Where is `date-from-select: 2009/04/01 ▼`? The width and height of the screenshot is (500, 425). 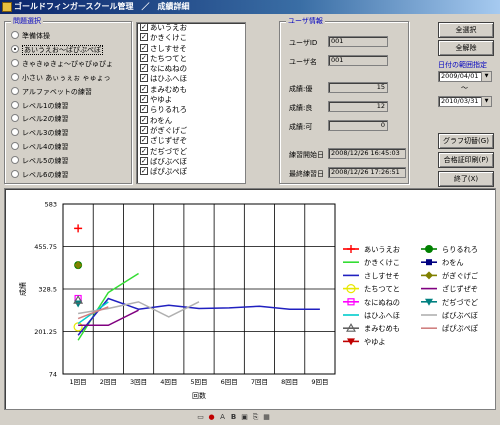 date-from-select: 2009/04/01 ▼ is located at coordinates (465, 76).